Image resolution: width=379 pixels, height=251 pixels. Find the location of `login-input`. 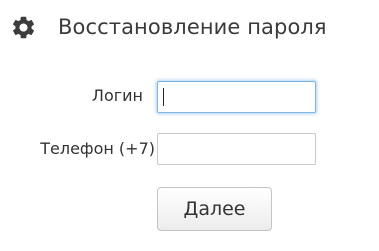

login-input is located at coordinates (236, 97).